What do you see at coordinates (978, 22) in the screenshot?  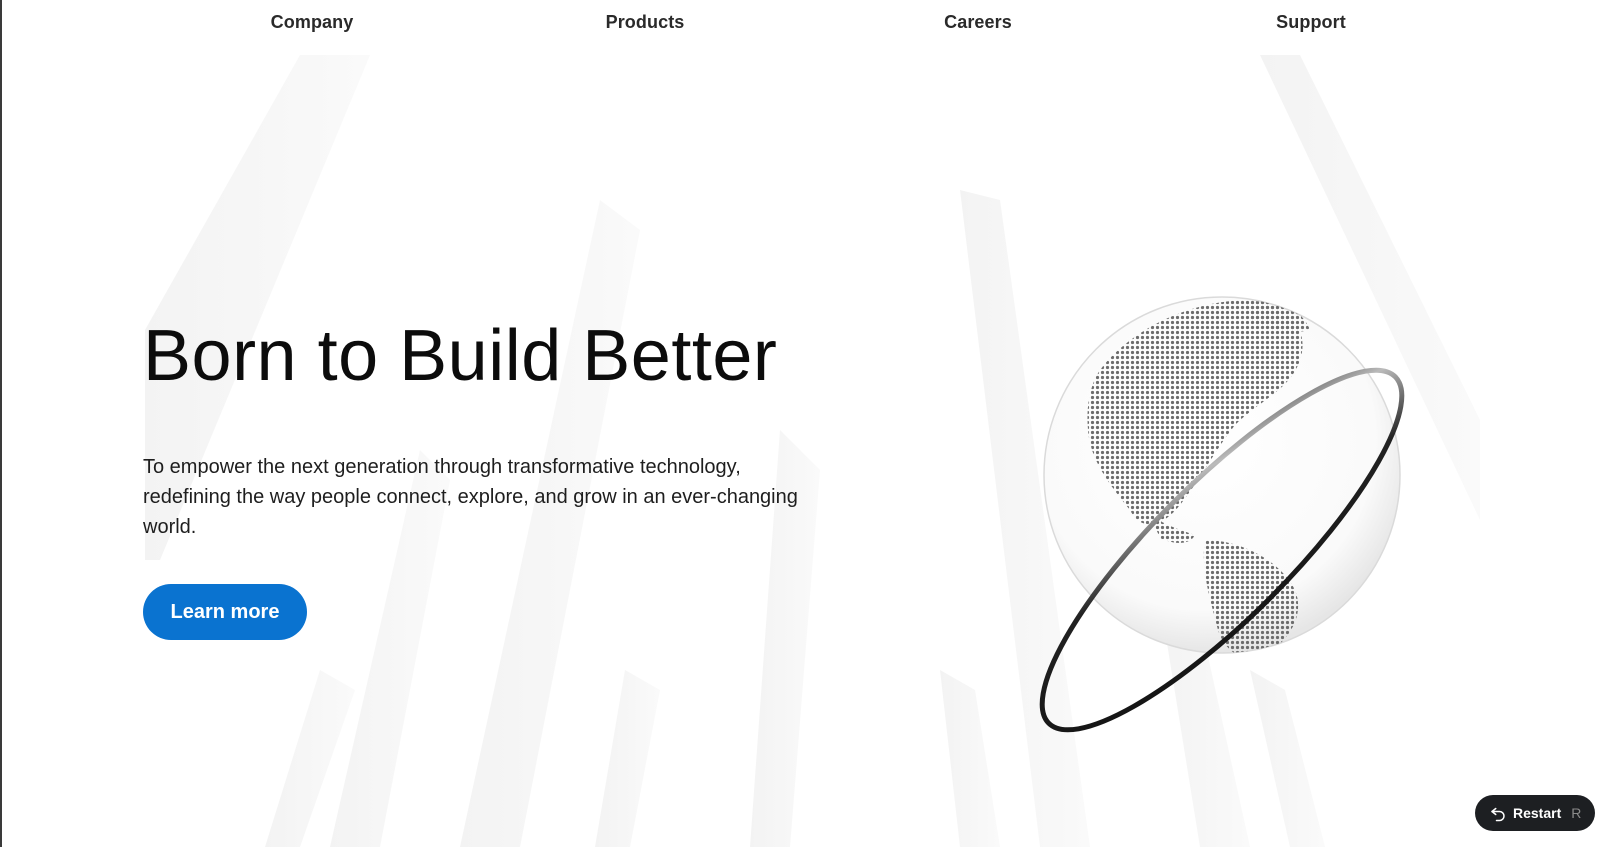 I see `nav-item-careers: Careers` at bounding box center [978, 22].